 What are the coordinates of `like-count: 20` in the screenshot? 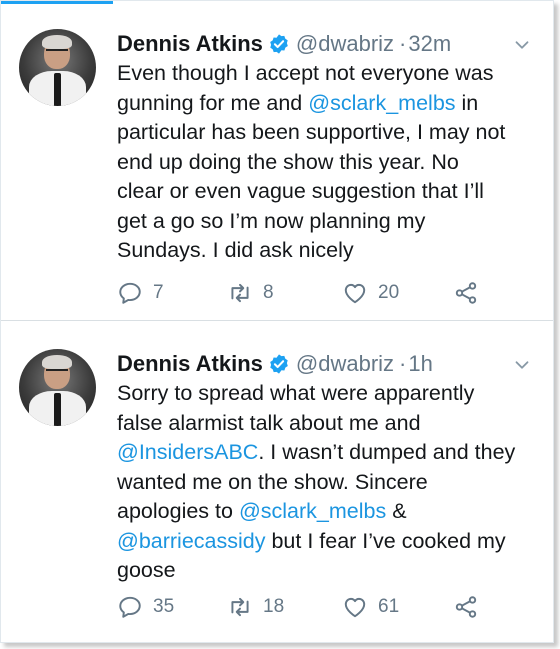 It's located at (389, 292).